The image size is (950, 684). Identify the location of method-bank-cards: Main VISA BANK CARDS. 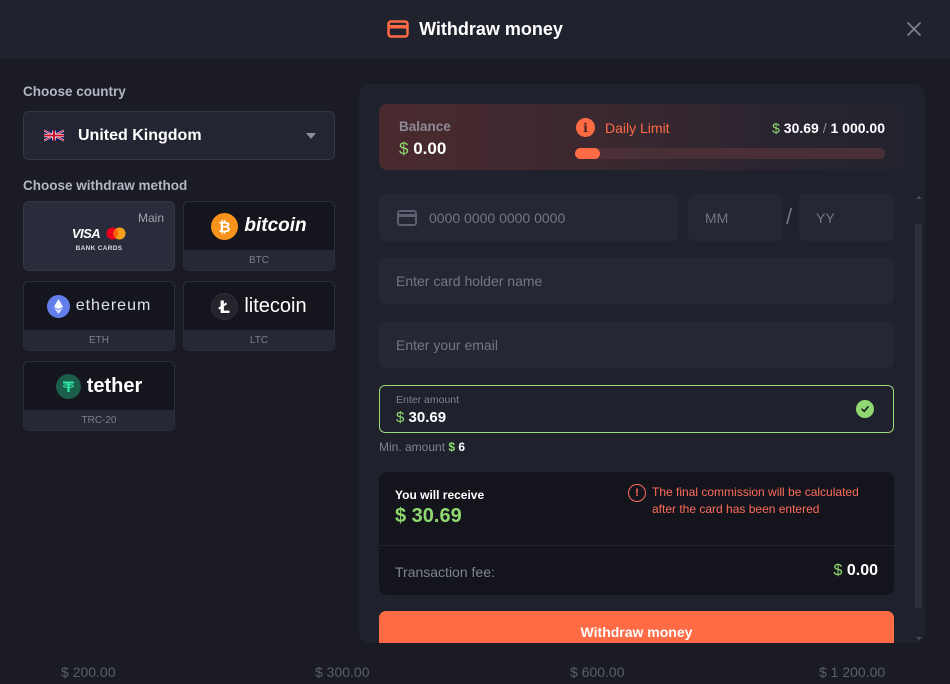
(99, 236).